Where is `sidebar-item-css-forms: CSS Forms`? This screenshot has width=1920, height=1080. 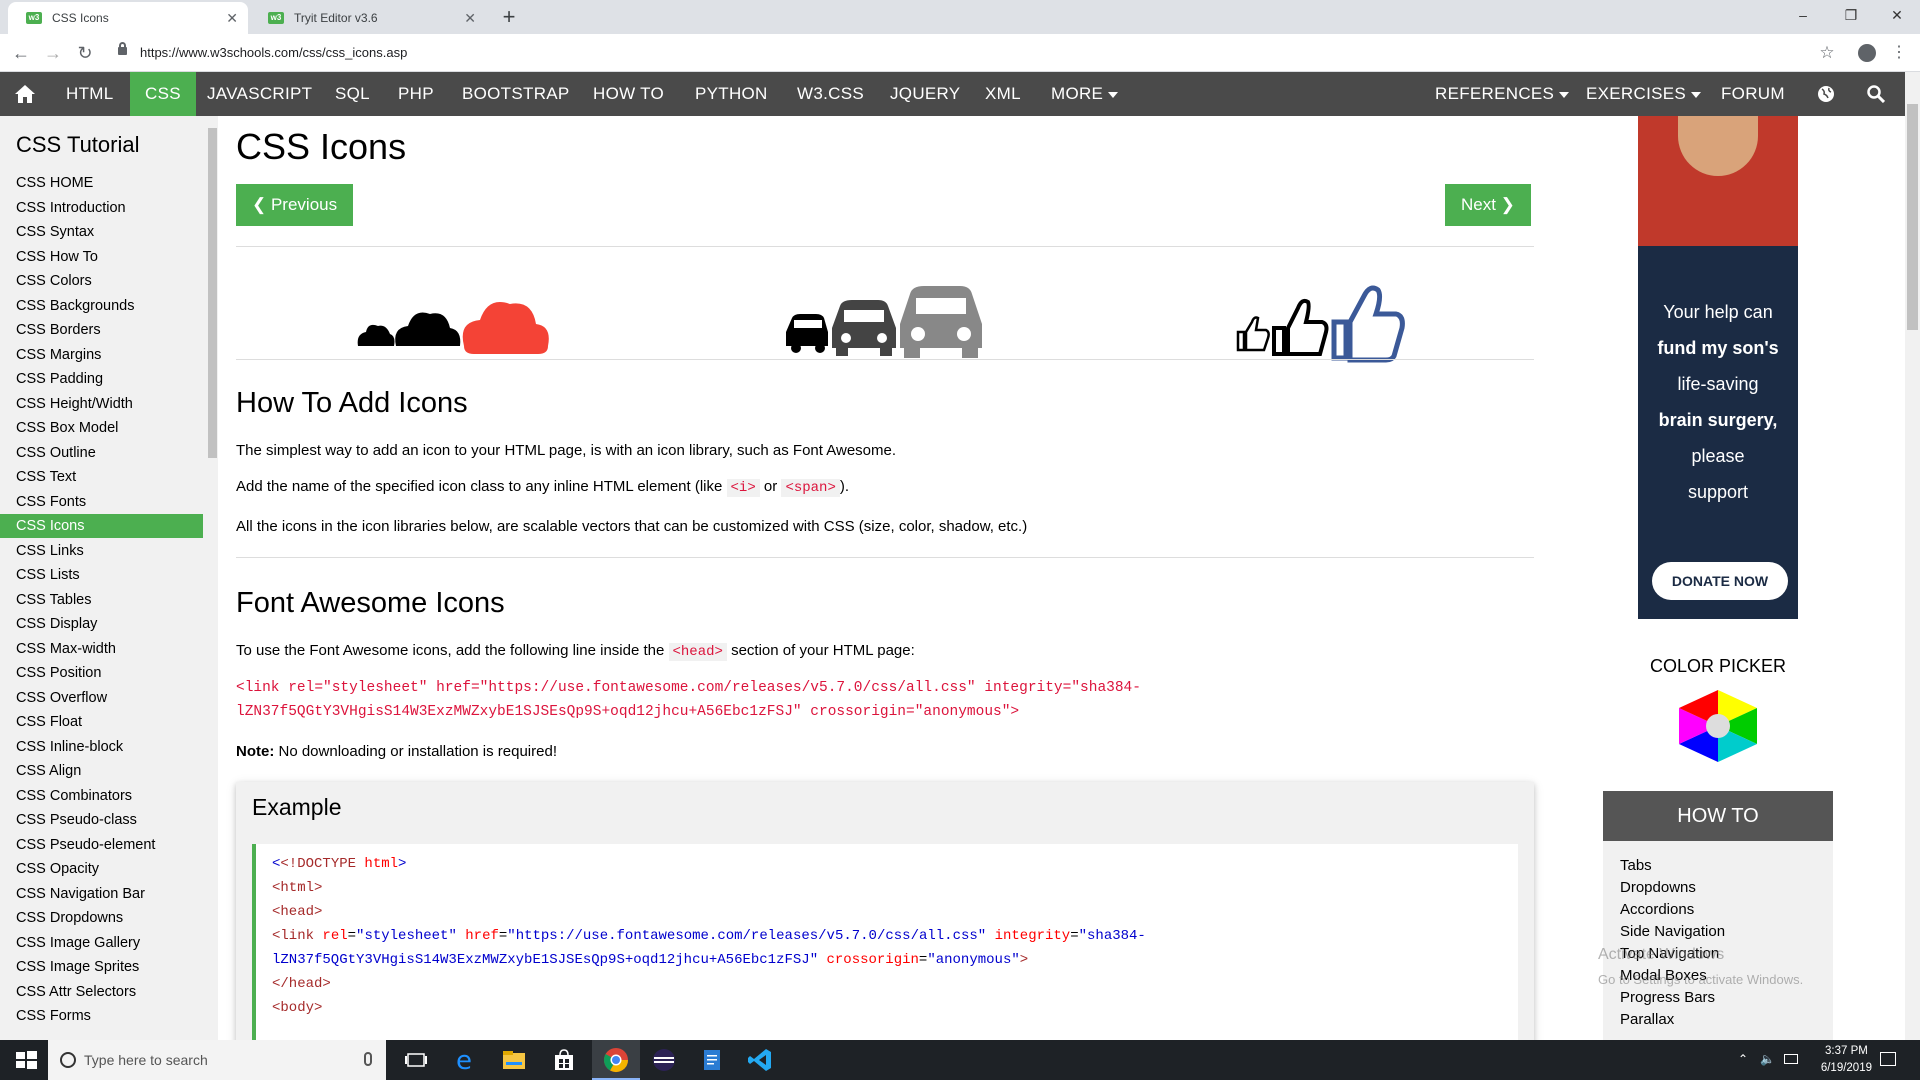
sidebar-item-css-forms: CSS Forms is located at coordinates (101, 1016).